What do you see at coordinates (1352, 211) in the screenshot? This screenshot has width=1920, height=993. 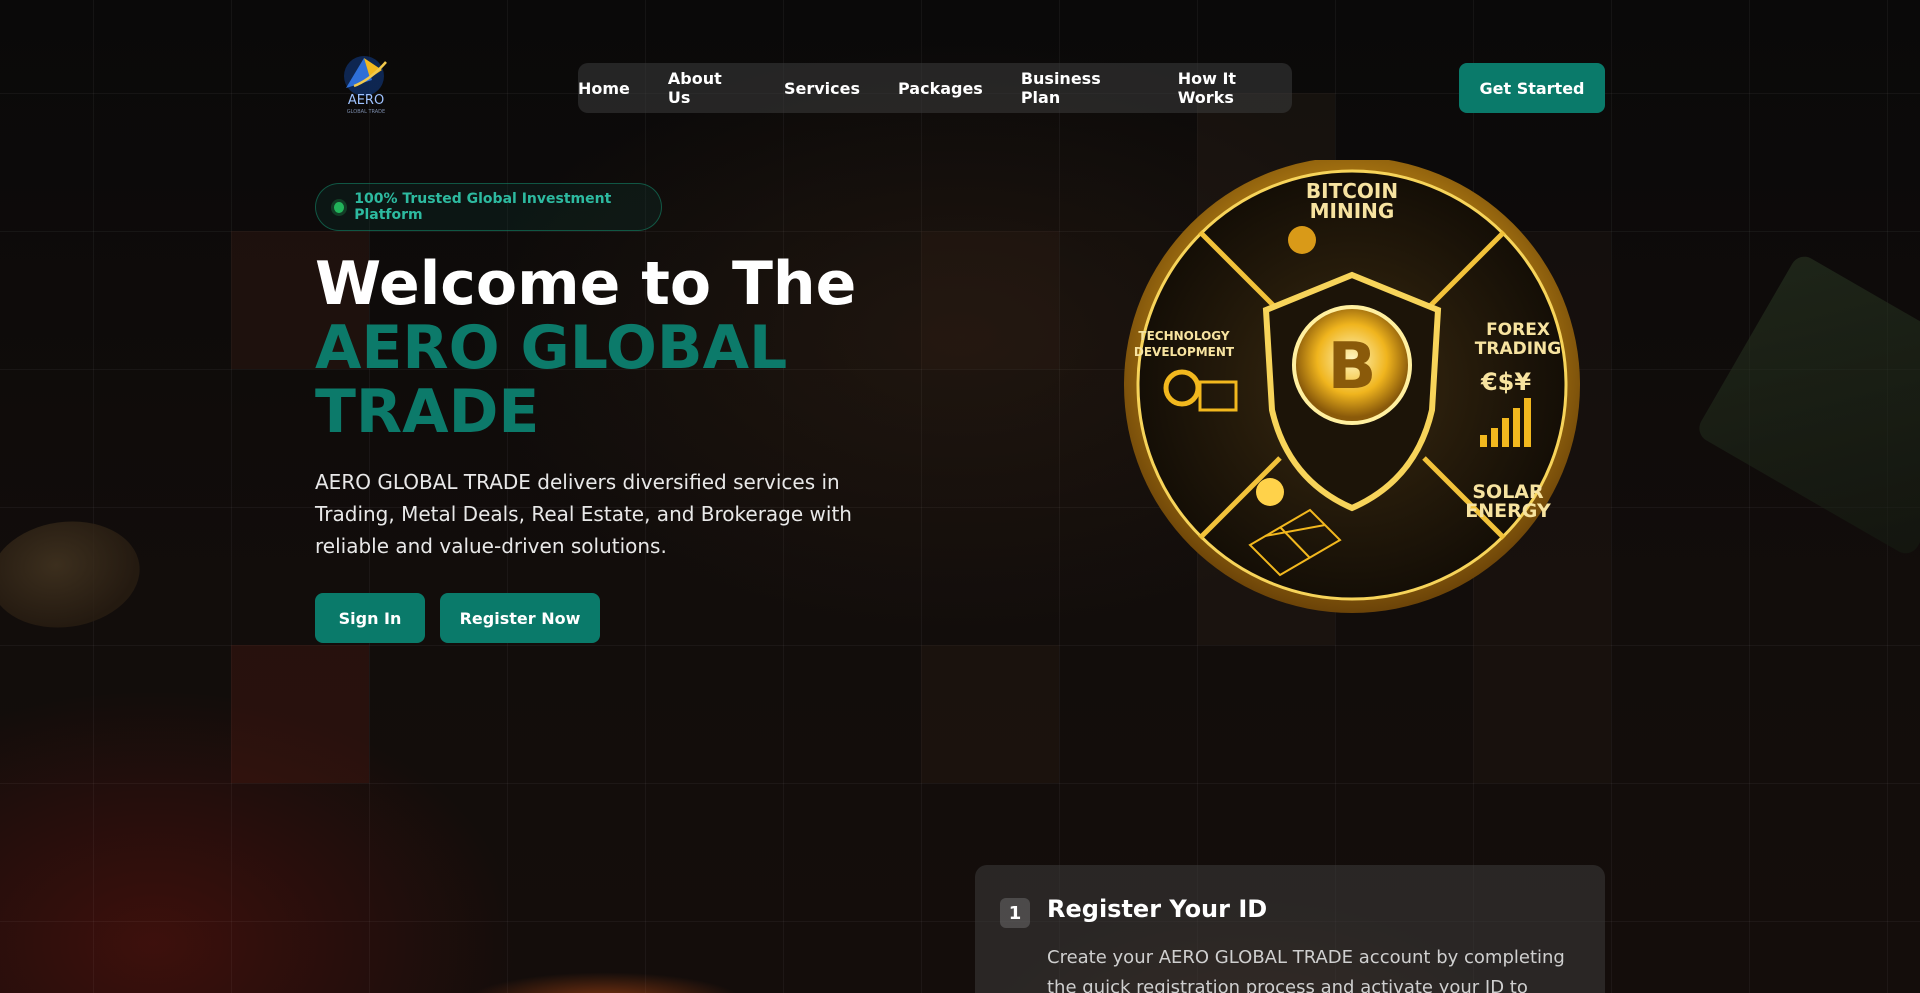 I see `segment-label-bottom: MINING` at bounding box center [1352, 211].